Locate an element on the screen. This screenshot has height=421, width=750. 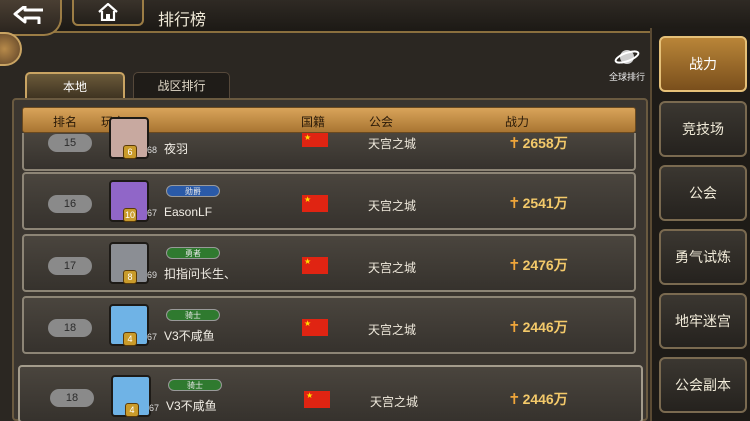
sidebar-item-dungeon-maze: 地牢迷宫 is located at coordinates (703, 321).